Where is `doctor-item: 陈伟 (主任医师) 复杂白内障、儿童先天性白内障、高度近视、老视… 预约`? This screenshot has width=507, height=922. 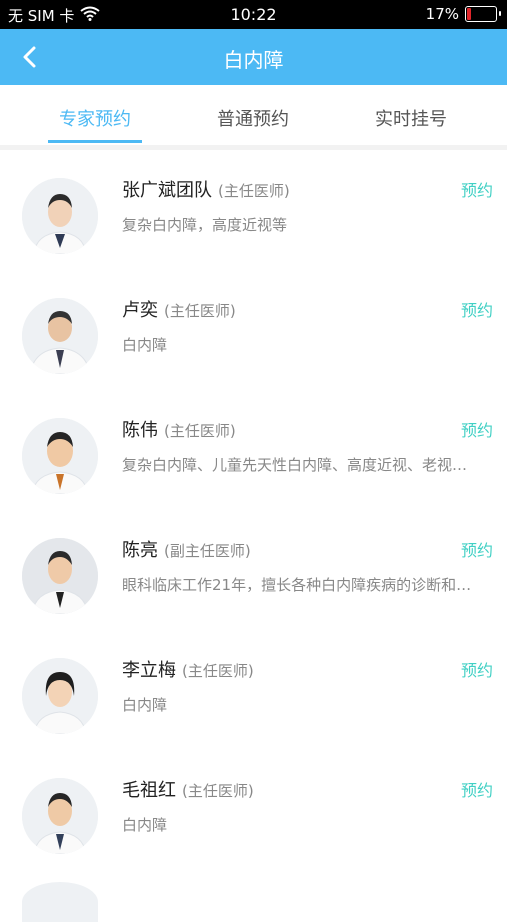 doctor-item: 陈伟 (主任医师) 复杂白内障、儿童先天性白内障、高度近视、老视… 预约 is located at coordinates (253, 450).